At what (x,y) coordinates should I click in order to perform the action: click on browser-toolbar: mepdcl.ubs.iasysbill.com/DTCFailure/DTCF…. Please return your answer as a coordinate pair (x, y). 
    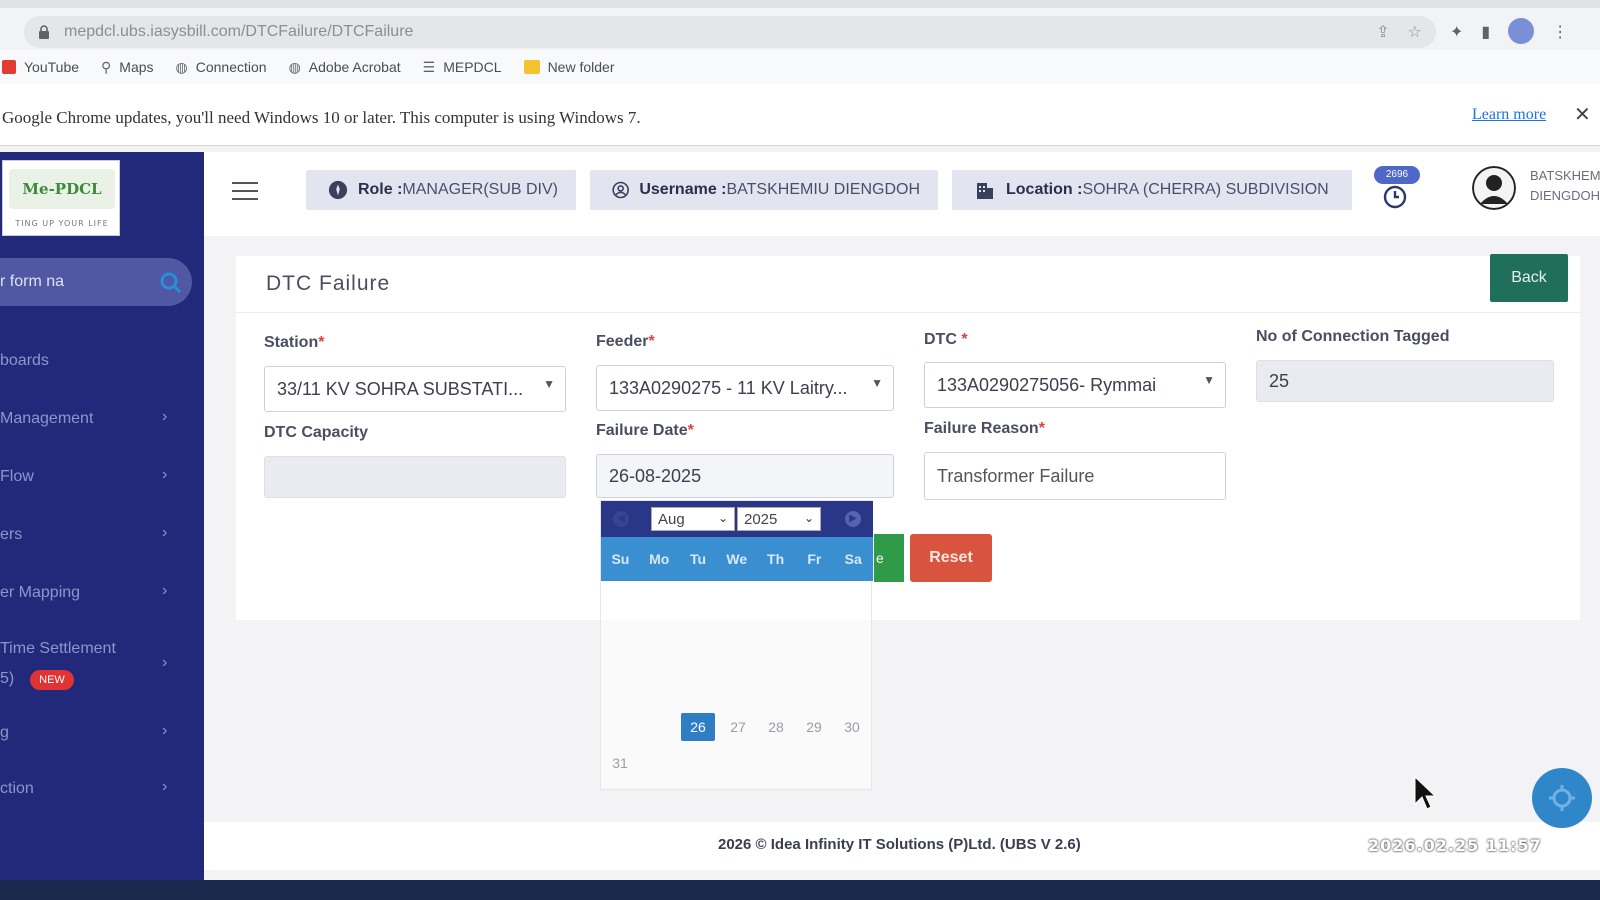
    Looking at the image, I should click on (800, 28).